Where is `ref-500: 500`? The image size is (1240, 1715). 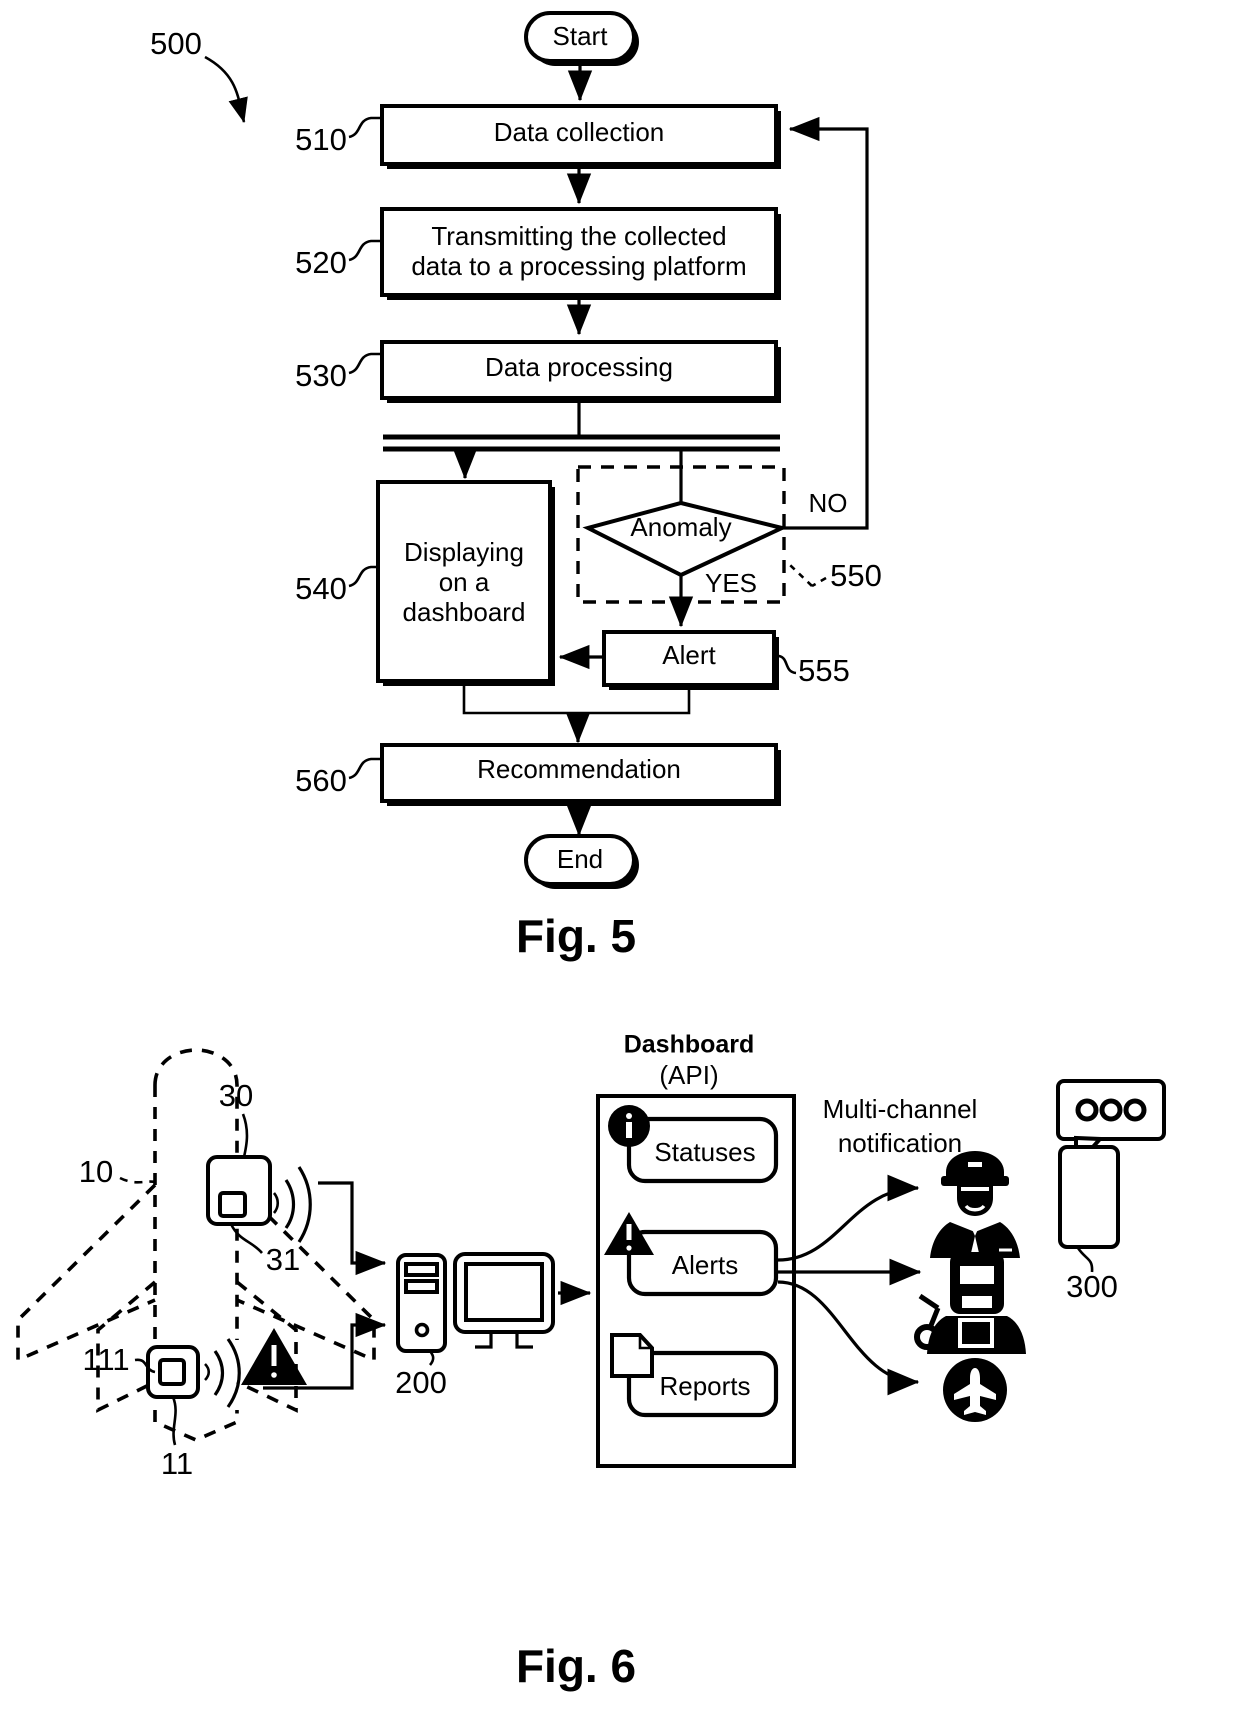
ref-500: 500 is located at coordinates (176, 43).